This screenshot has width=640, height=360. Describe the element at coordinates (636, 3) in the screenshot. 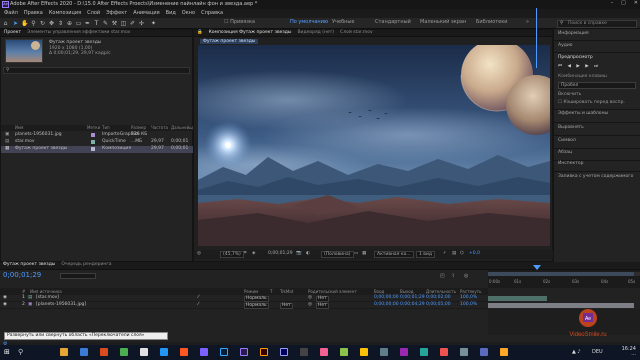

I see `close-icon: ✕` at that location.